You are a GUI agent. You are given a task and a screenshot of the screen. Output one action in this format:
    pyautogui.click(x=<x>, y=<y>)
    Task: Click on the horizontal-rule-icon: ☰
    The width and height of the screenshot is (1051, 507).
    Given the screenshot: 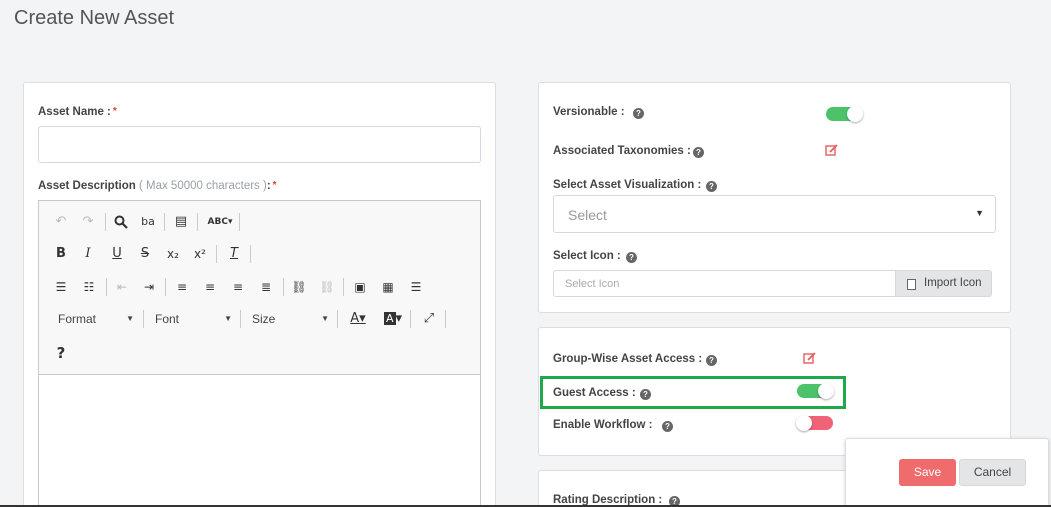 What is the action you would take?
    pyautogui.click(x=416, y=287)
    